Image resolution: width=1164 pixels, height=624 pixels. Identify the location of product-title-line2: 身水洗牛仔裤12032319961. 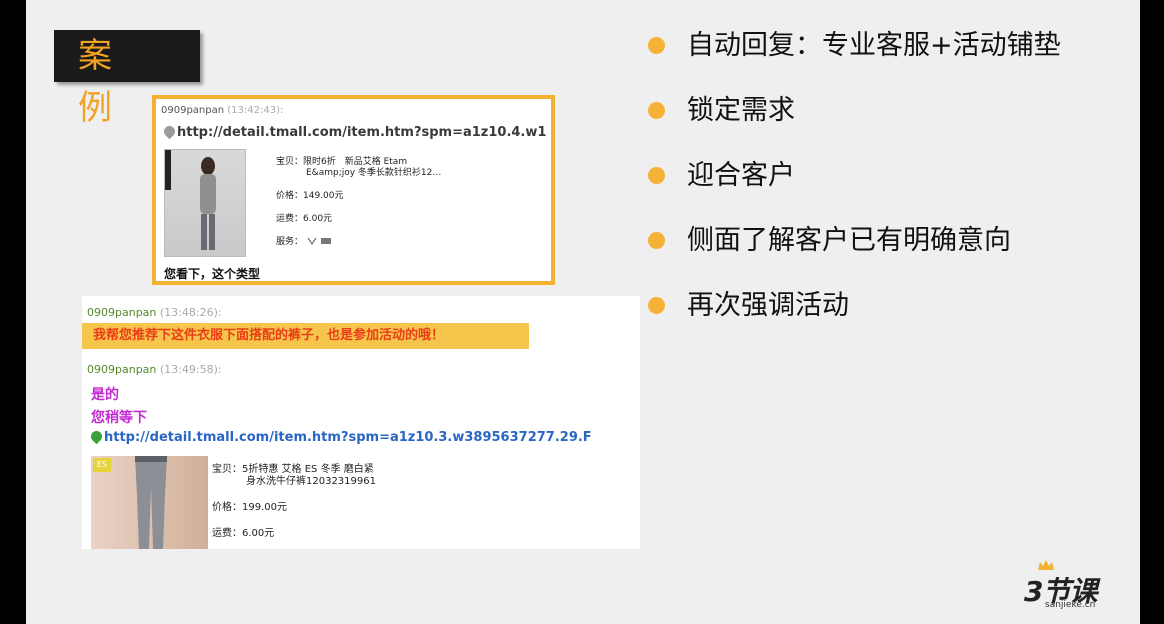
(311, 481).